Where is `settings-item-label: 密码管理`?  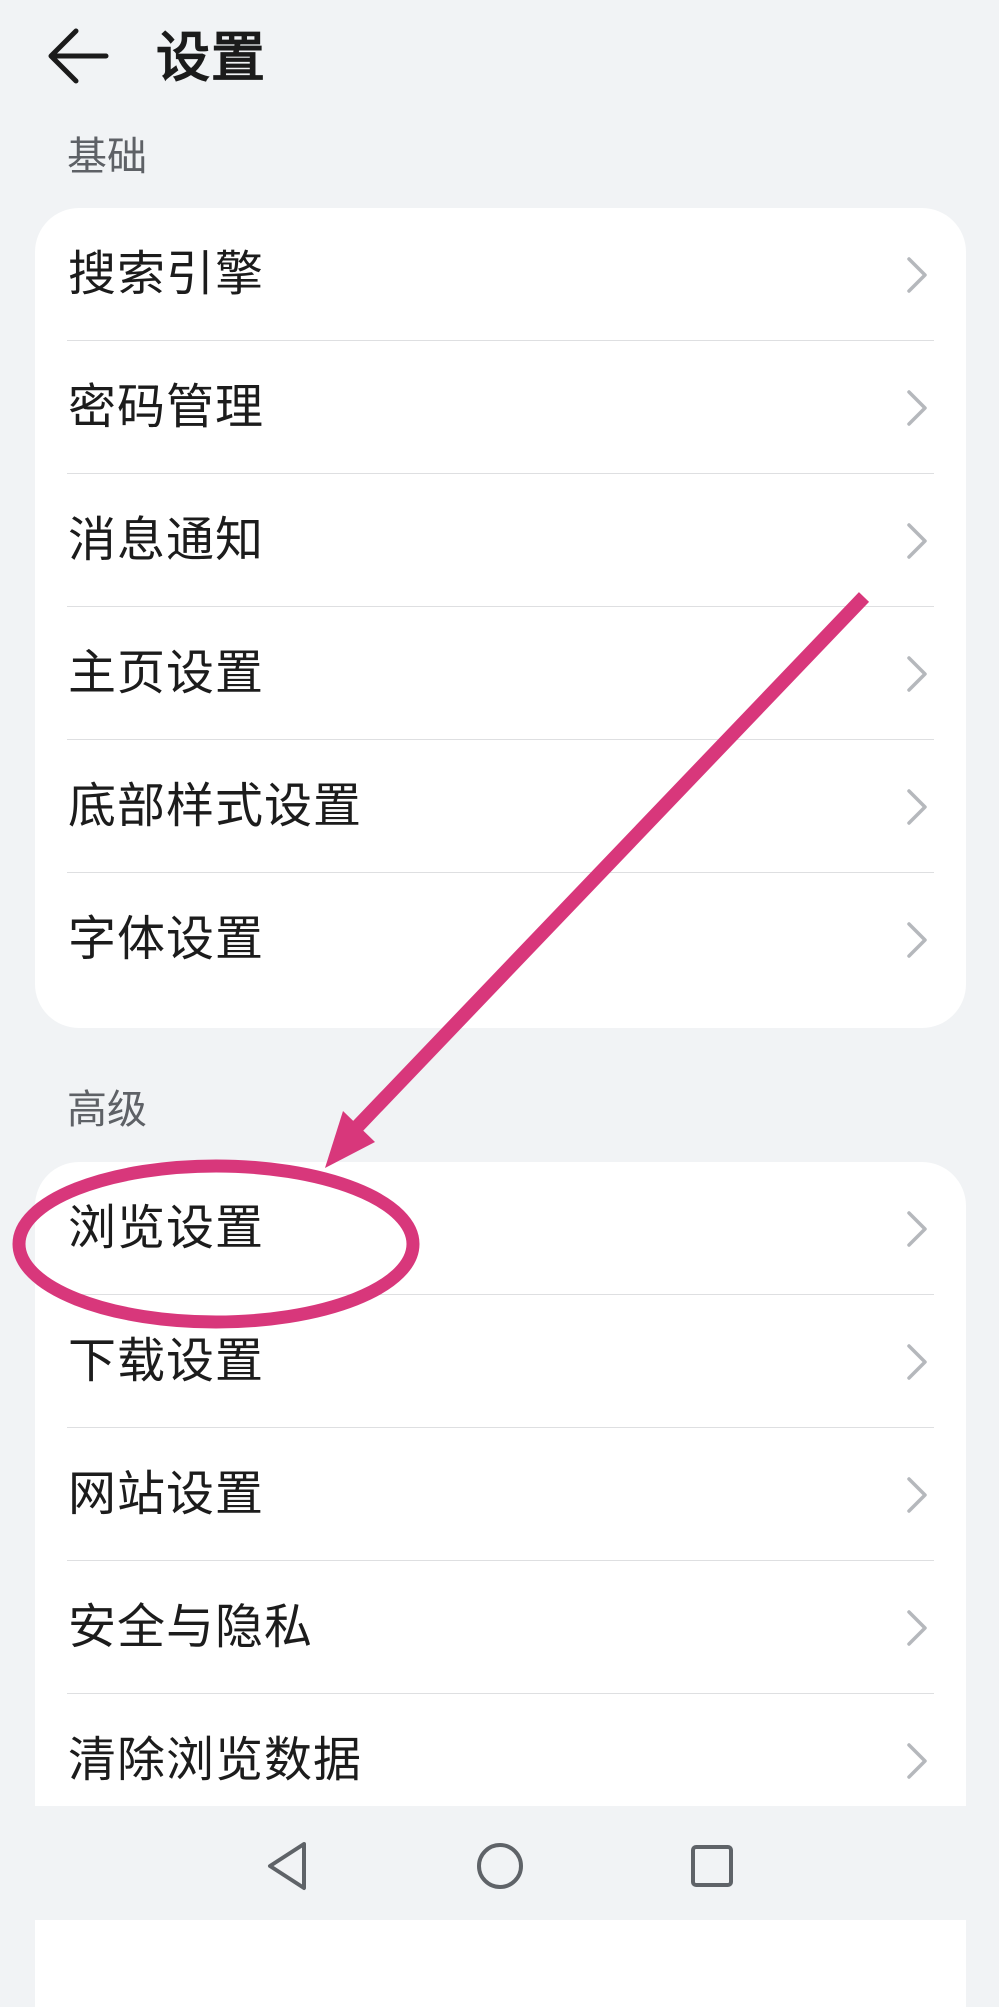 settings-item-label: 密码管理 is located at coordinates (166, 407).